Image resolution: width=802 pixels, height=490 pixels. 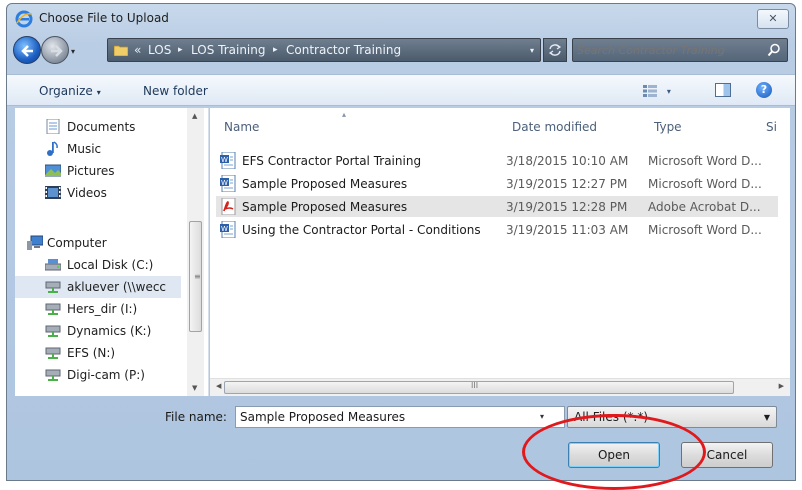 What do you see at coordinates (106, 375) in the screenshot?
I see `nav-item-label: Digi-cam (P:)` at bounding box center [106, 375].